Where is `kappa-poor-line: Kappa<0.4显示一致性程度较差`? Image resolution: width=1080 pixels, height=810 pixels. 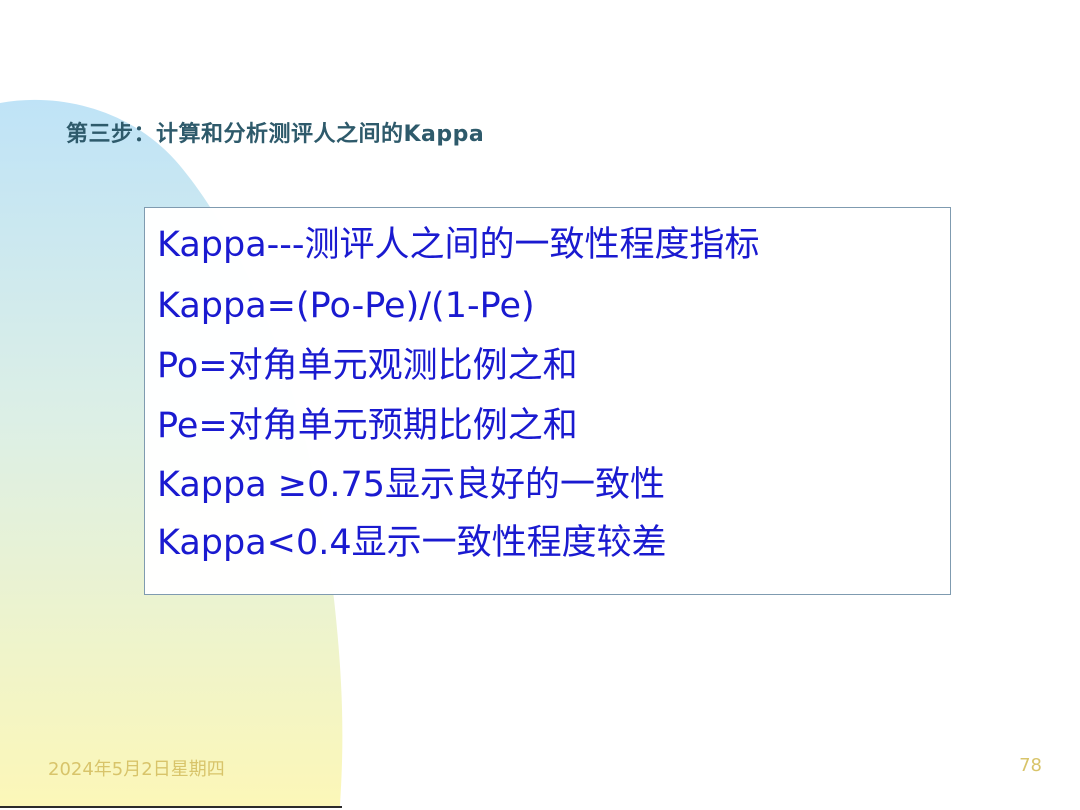
kappa-poor-line: Kappa<0.4显示一致性程度较差 is located at coordinates (412, 543).